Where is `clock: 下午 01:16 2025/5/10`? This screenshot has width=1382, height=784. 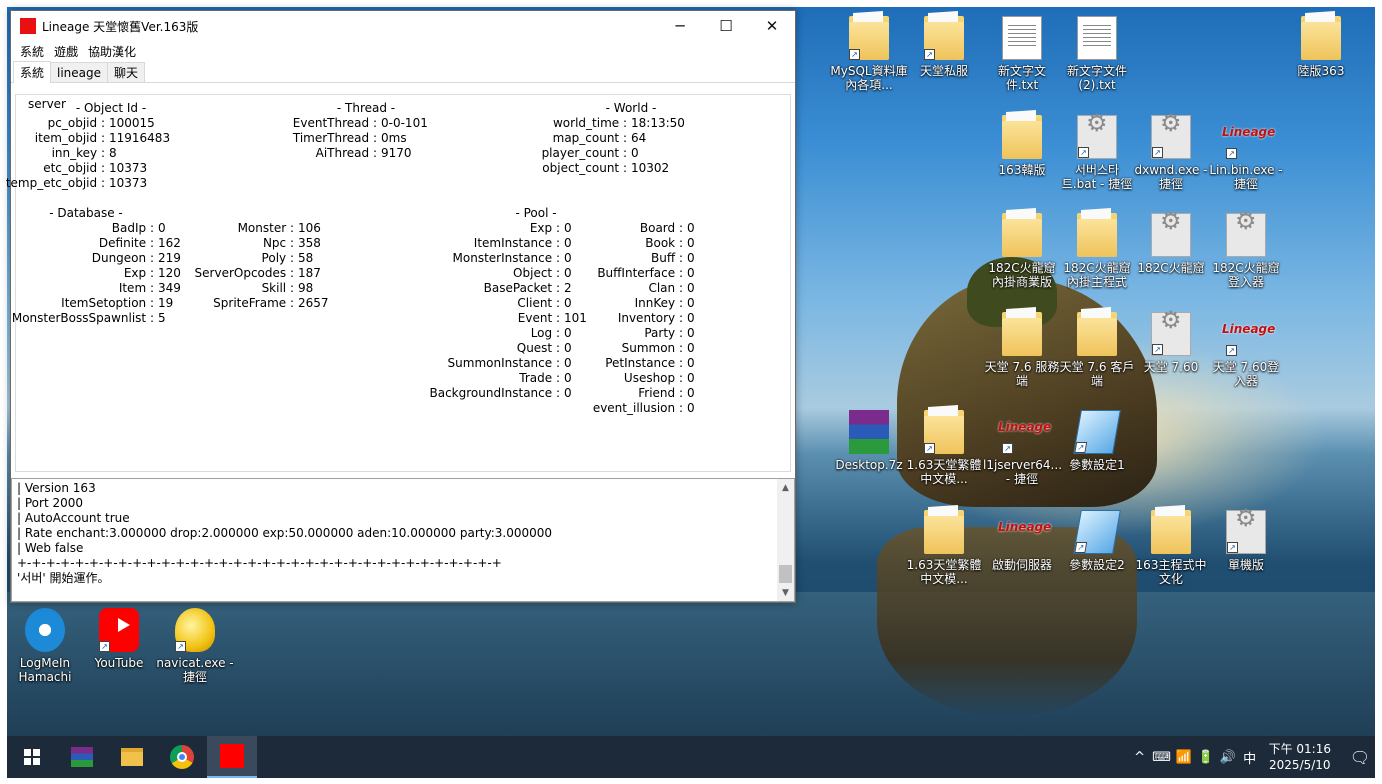 clock: 下午 01:16 2025/5/10 is located at coordinates (1303, 757).